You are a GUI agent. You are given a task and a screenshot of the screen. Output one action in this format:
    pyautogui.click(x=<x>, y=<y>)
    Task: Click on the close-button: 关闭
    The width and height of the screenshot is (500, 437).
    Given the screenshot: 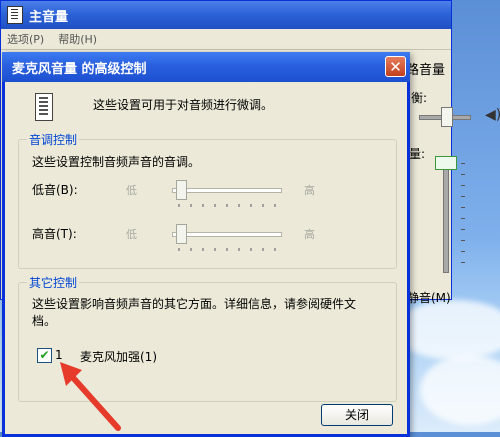 What is the action you would take?
    pyautogui.click(x=357, y=415)
    